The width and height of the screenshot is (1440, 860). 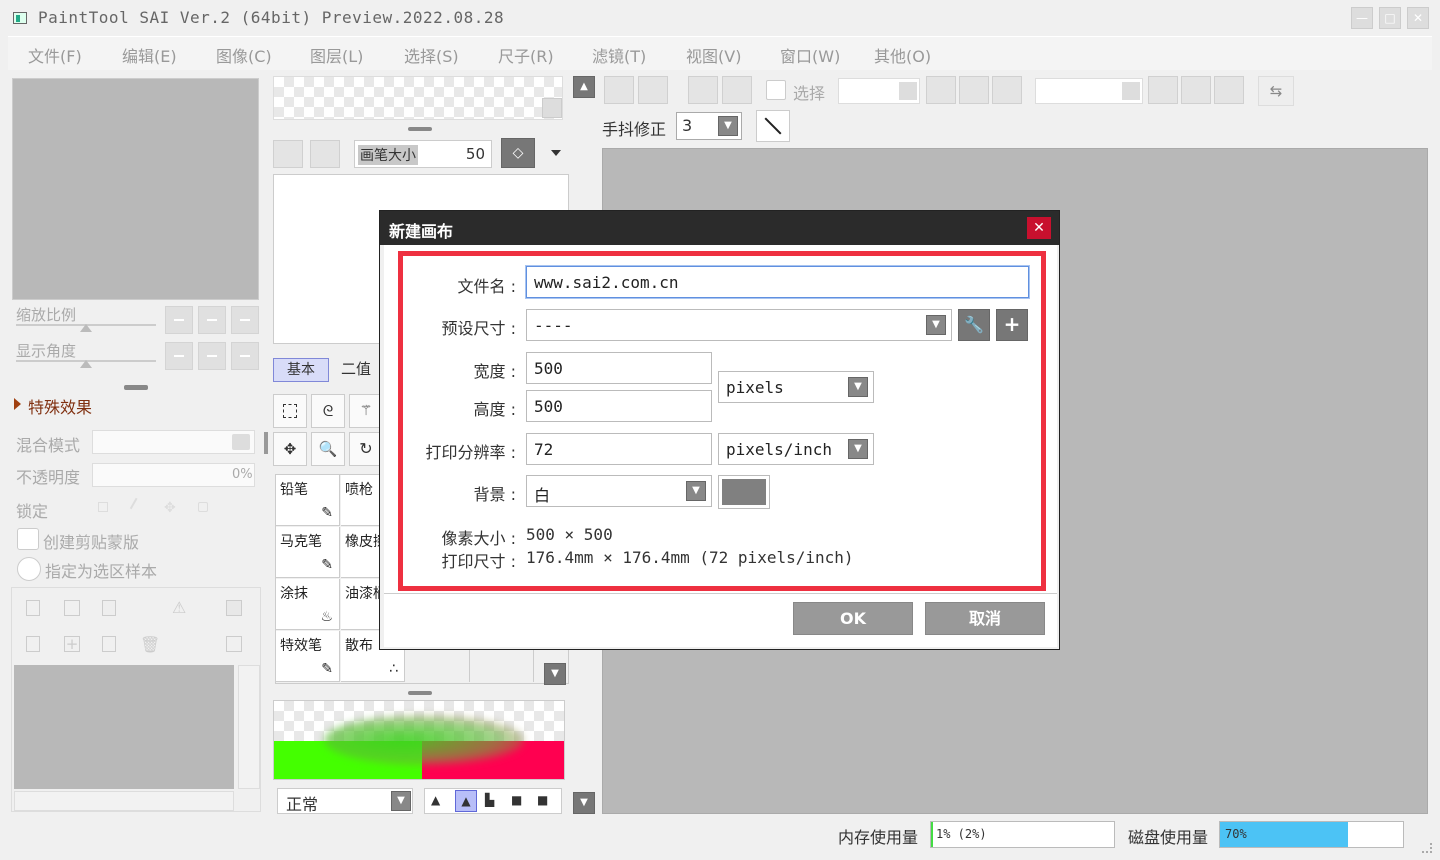 I want to click on layer-list-scrollbar, so click(x=249, y=727).